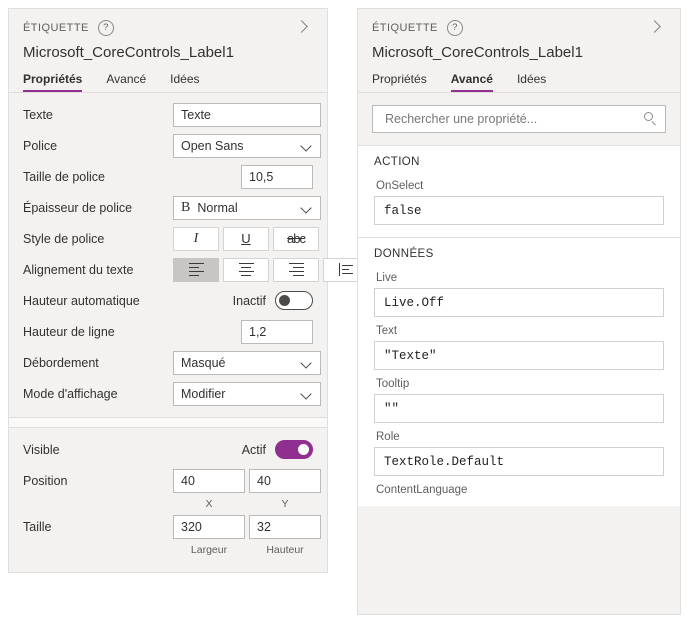  What do you see at coordinates (400, 186) in the screenshot?
I see `property-label: OnSelect` at bounding box center [400, 186].